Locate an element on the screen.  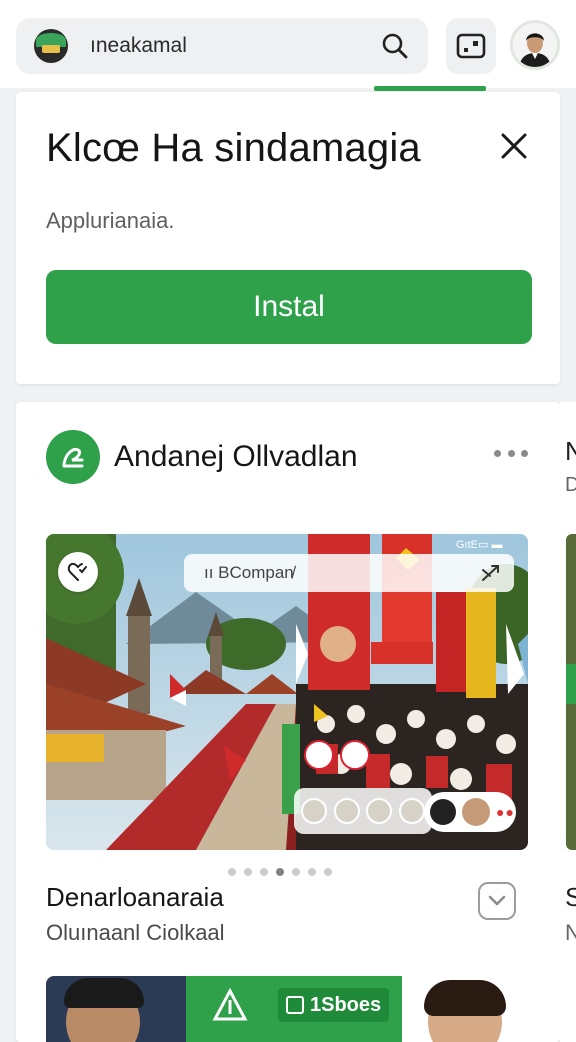
hero-status-text: GıtE▭ ▬ is located at coordinates (479, 545).